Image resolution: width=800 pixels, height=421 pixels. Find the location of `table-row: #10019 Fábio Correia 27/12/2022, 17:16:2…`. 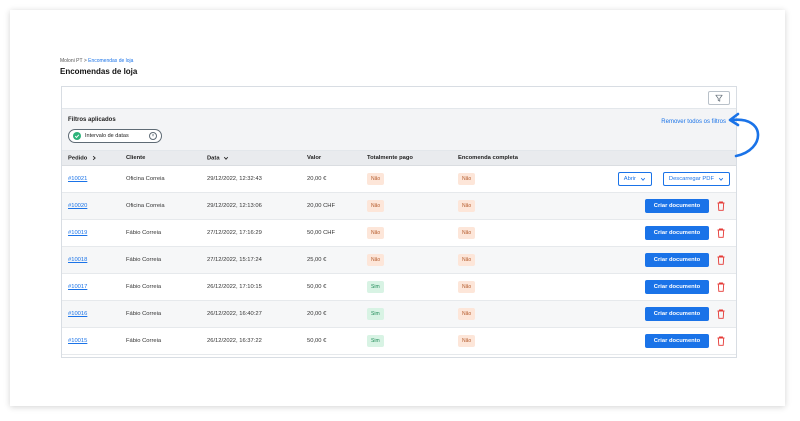

table-row: #10019 Fábio Correia 27/12/2022, 17:16:2… is located at coordinates (399, 233).